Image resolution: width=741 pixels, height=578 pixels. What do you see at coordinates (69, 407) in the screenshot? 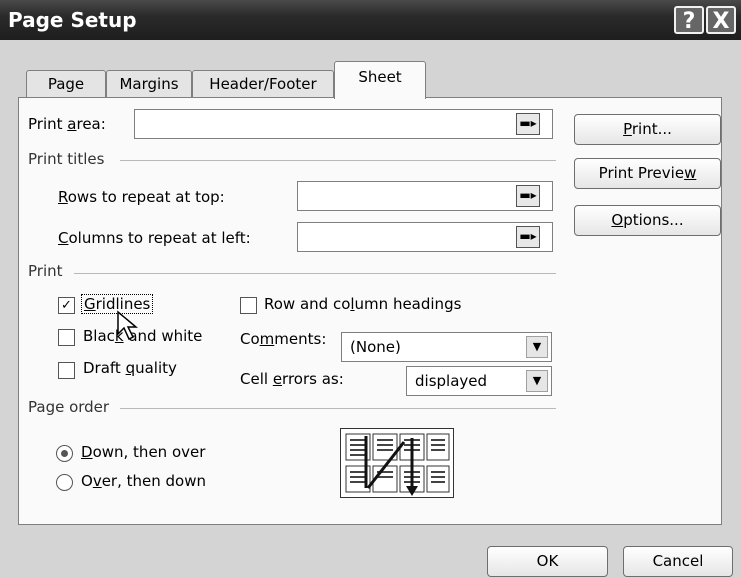
I see `page-order-header: Page order` at bounding box center [69, 407].